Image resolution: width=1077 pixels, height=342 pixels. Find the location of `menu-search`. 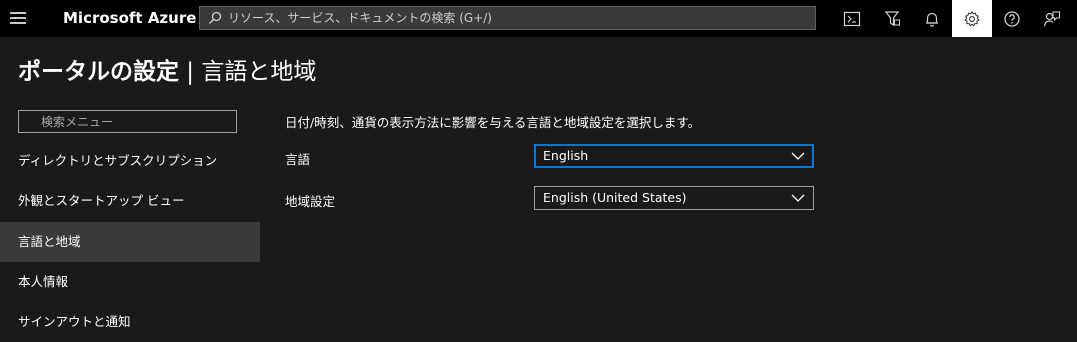

menu-search is located at coordinates (127, 121).